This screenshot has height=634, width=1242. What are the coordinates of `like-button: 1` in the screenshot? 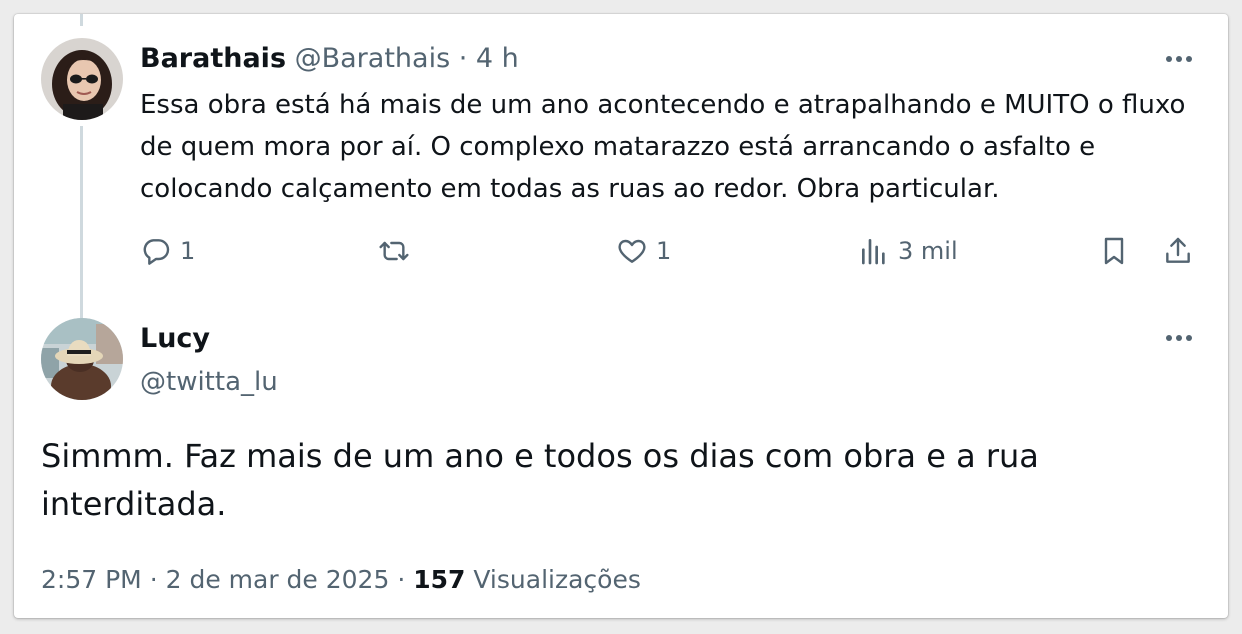 It's located at (643, 251).